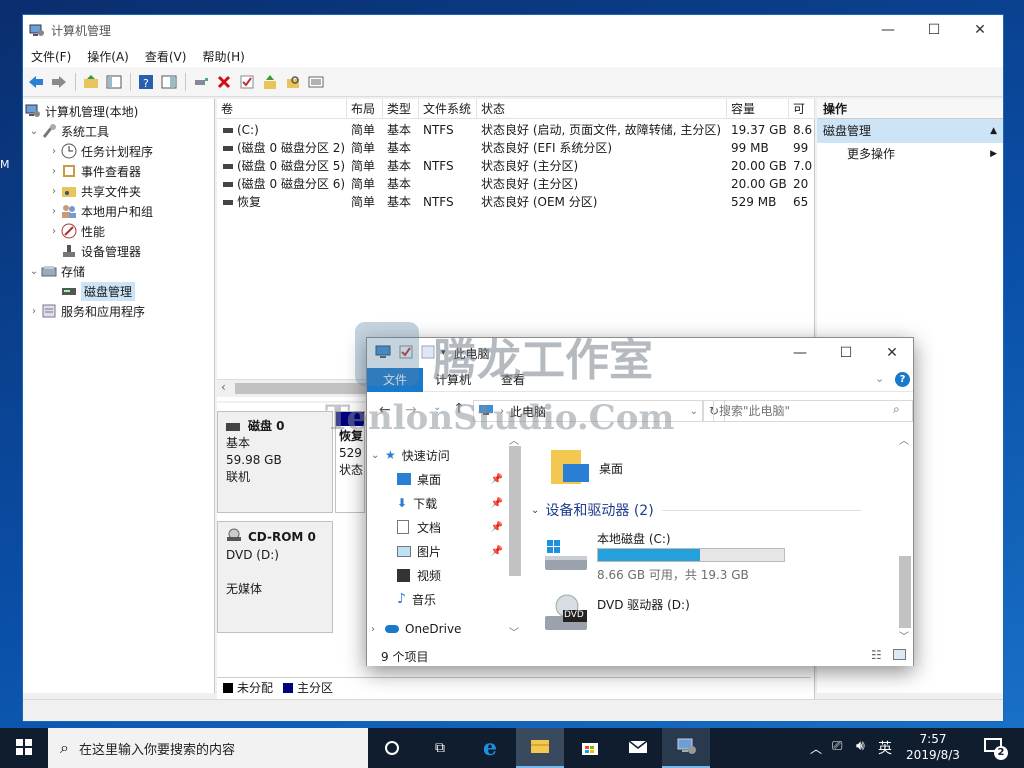  What do you see at coordinates (899, 654) in the screenshot?
I see `large-icons-view-icon` at bounding box center [899, 654].